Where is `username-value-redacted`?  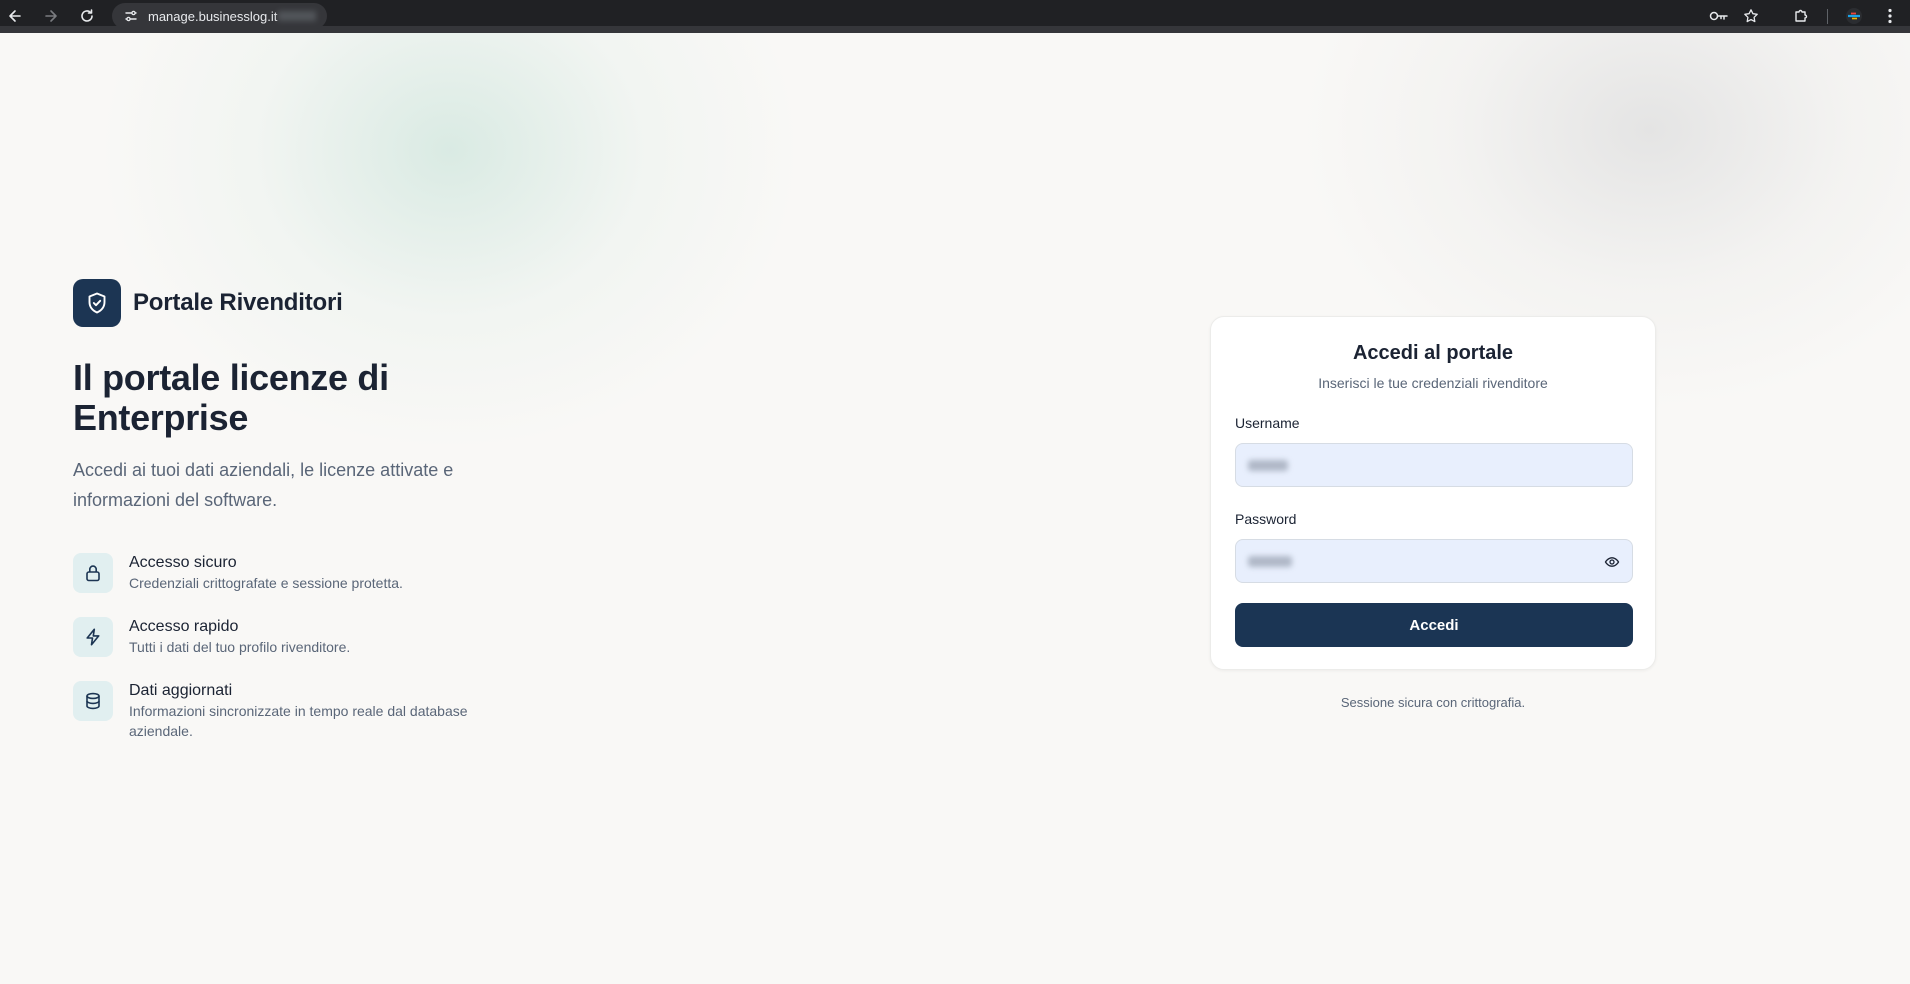 username-value-redacted is located at coordinates (1268, 465).